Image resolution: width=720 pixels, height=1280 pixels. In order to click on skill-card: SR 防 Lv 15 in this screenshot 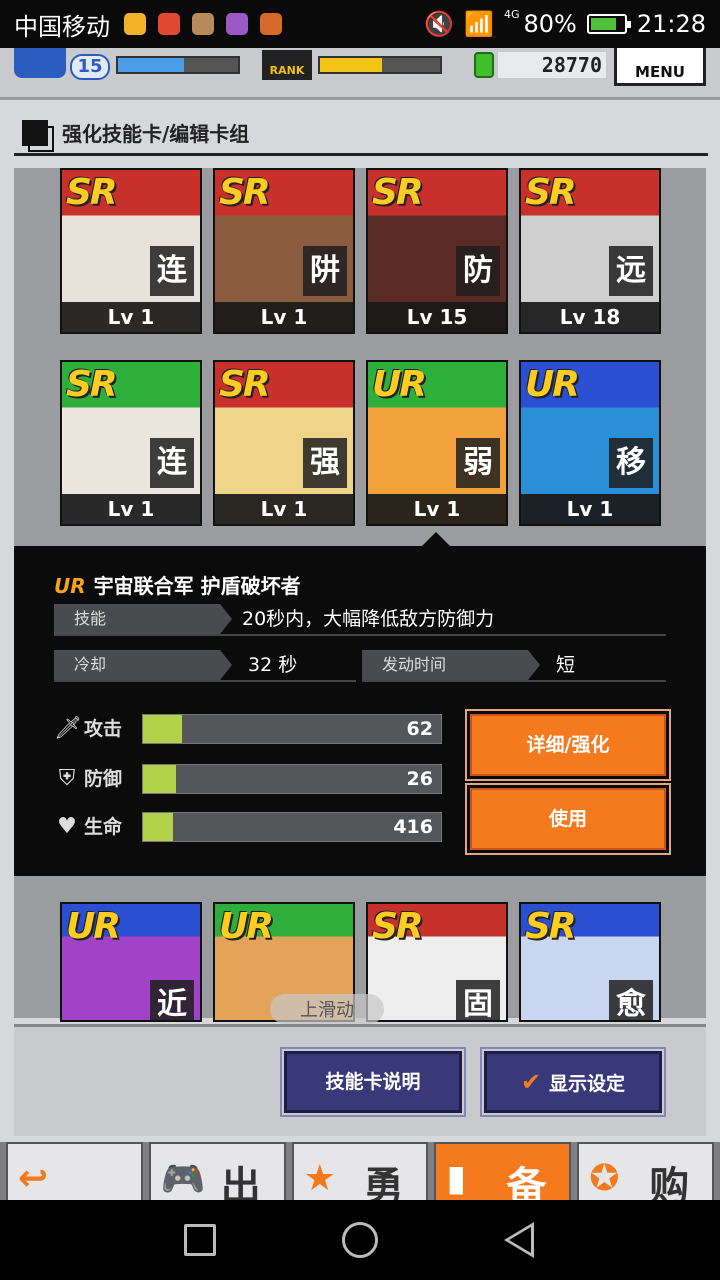, I will do `click(437, 251)`.